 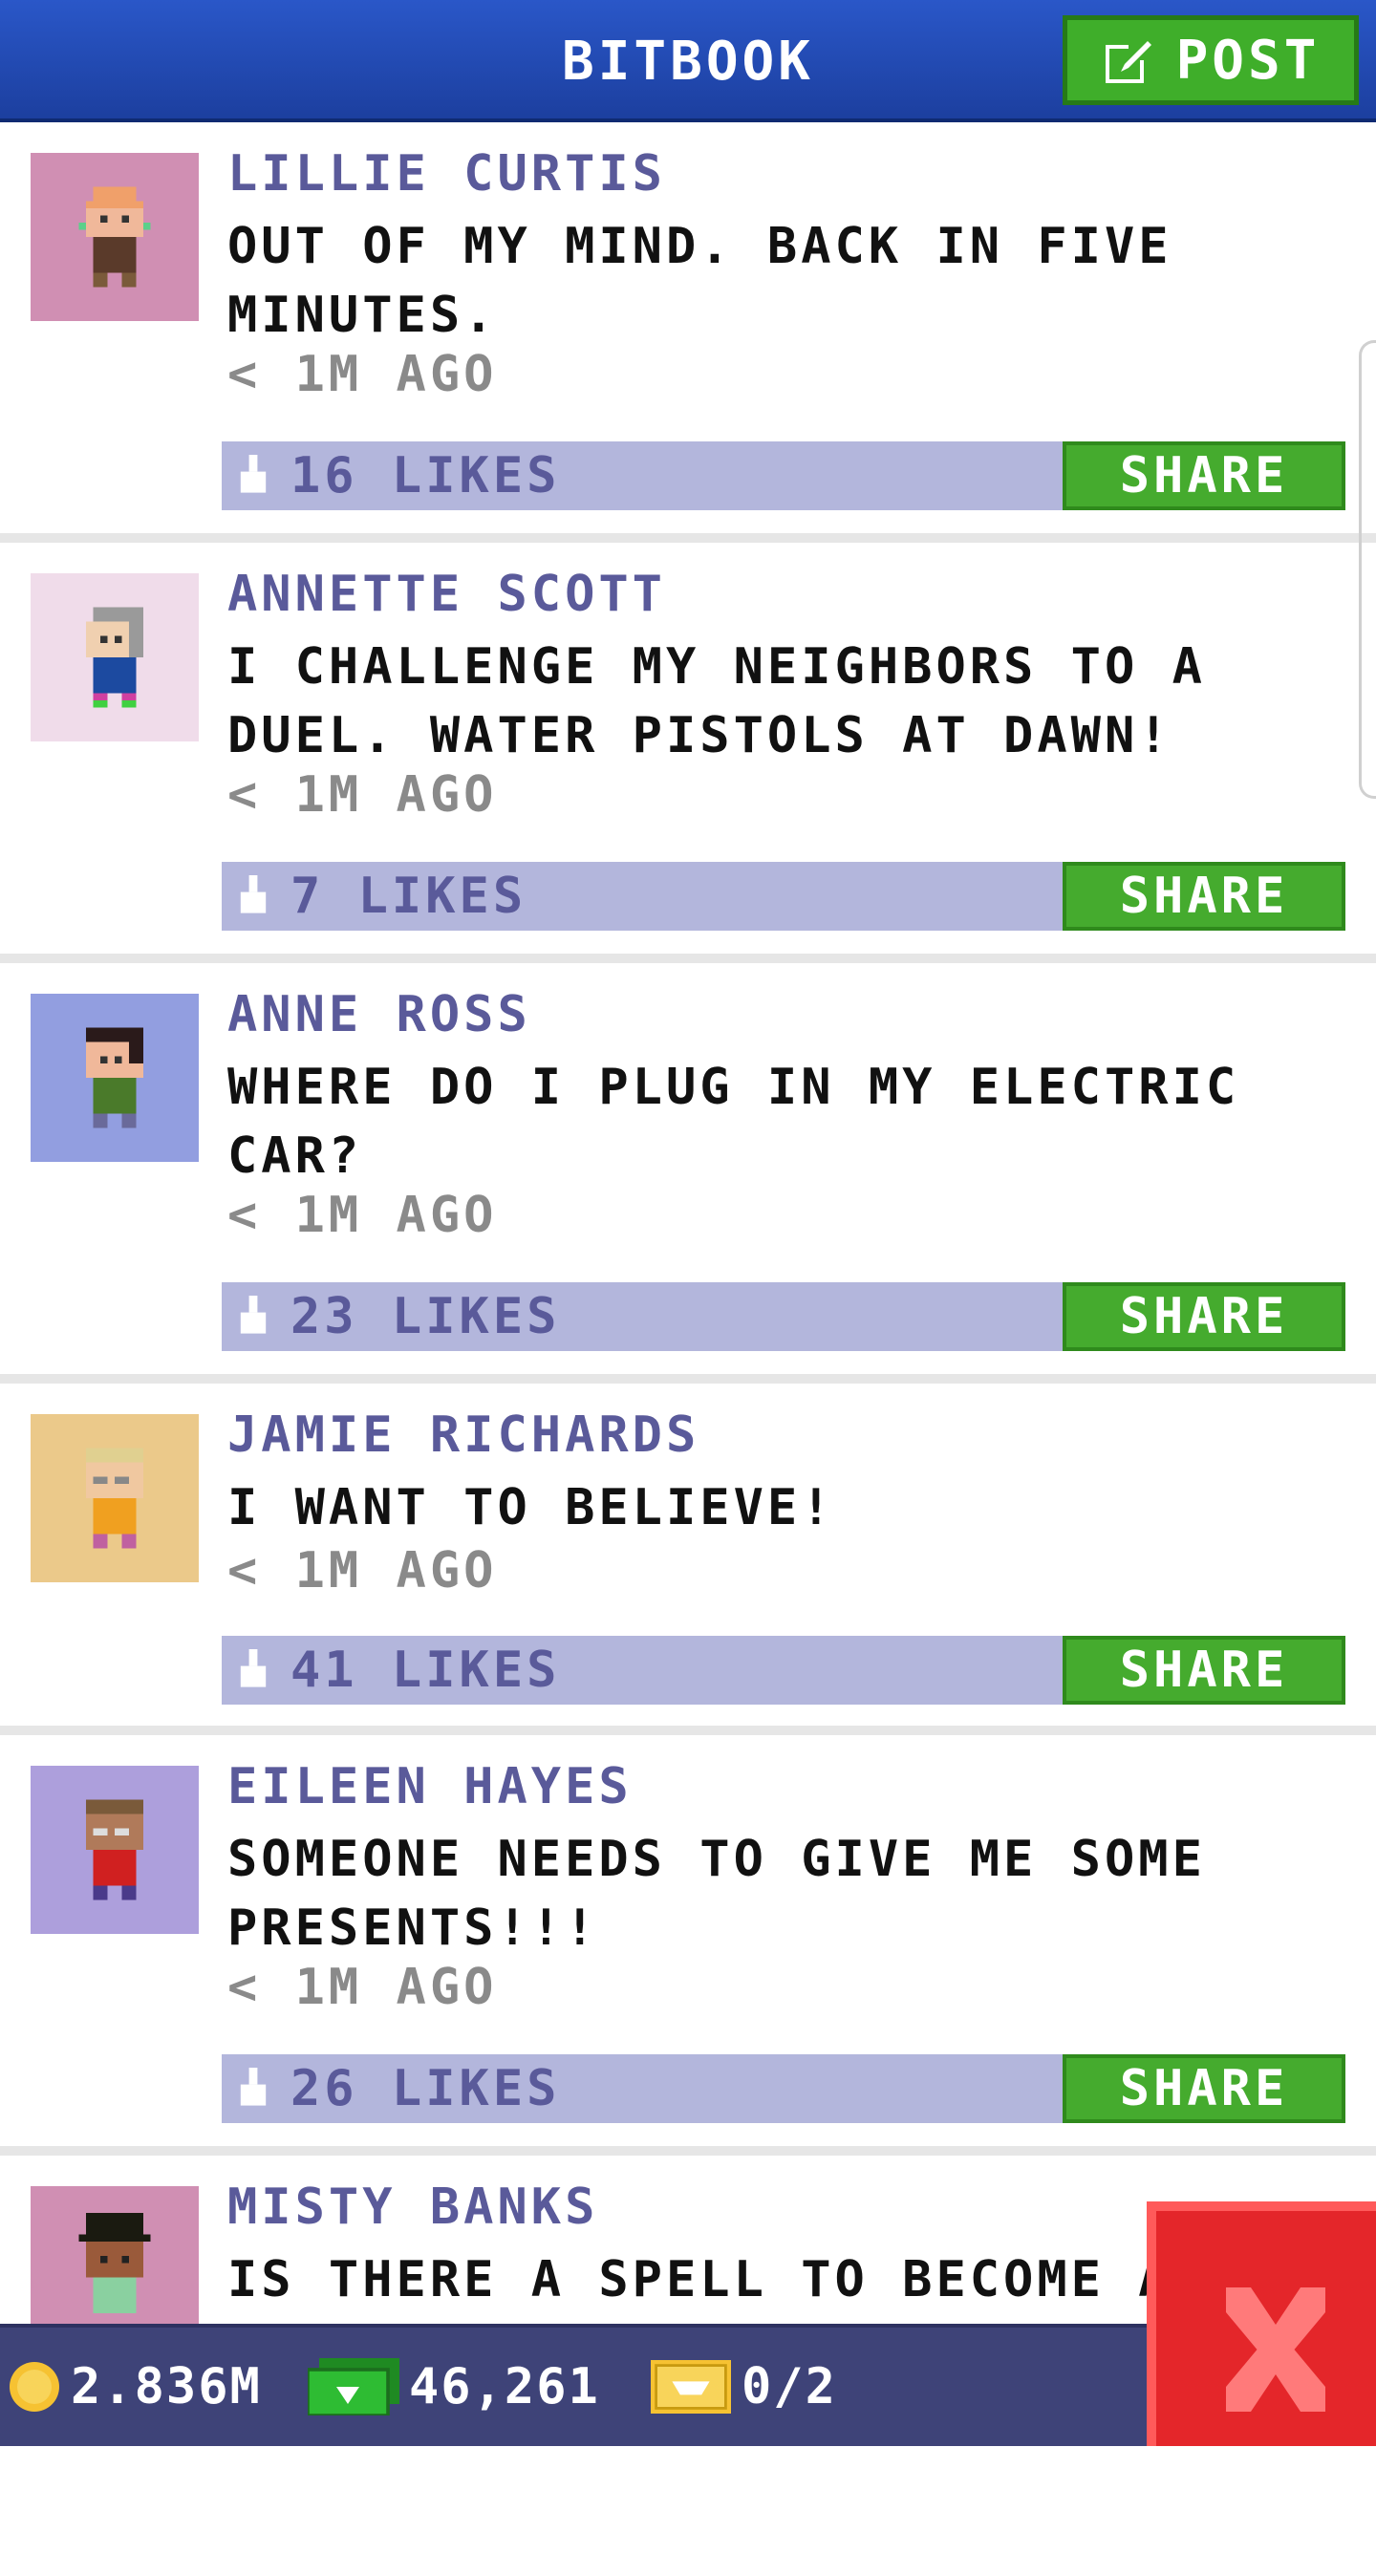 What do you see at coordinates (505, 2386) in the screenshot?
I see `bux-value: 46,261` at bounding box center [505, 2386].